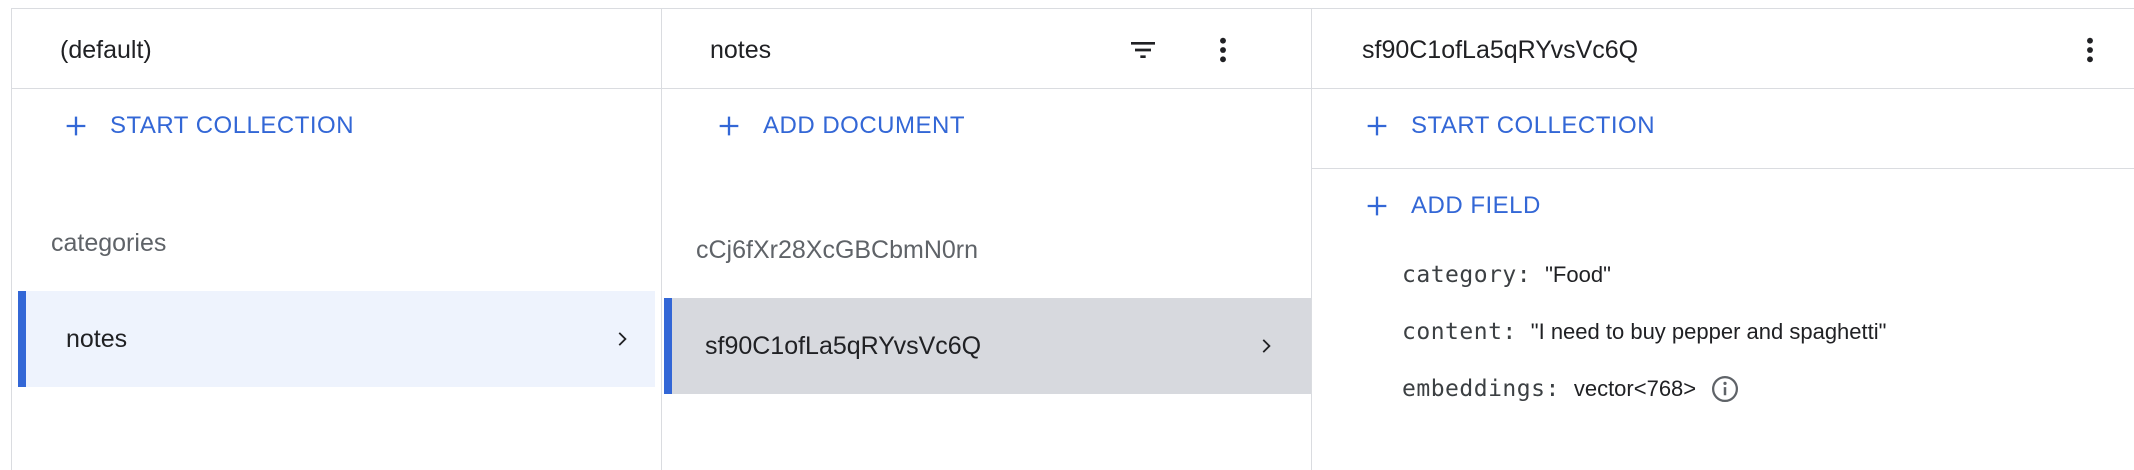 The width and height of the screenshot is (2134, 470). I want to click on divider, so click(1723, 168).